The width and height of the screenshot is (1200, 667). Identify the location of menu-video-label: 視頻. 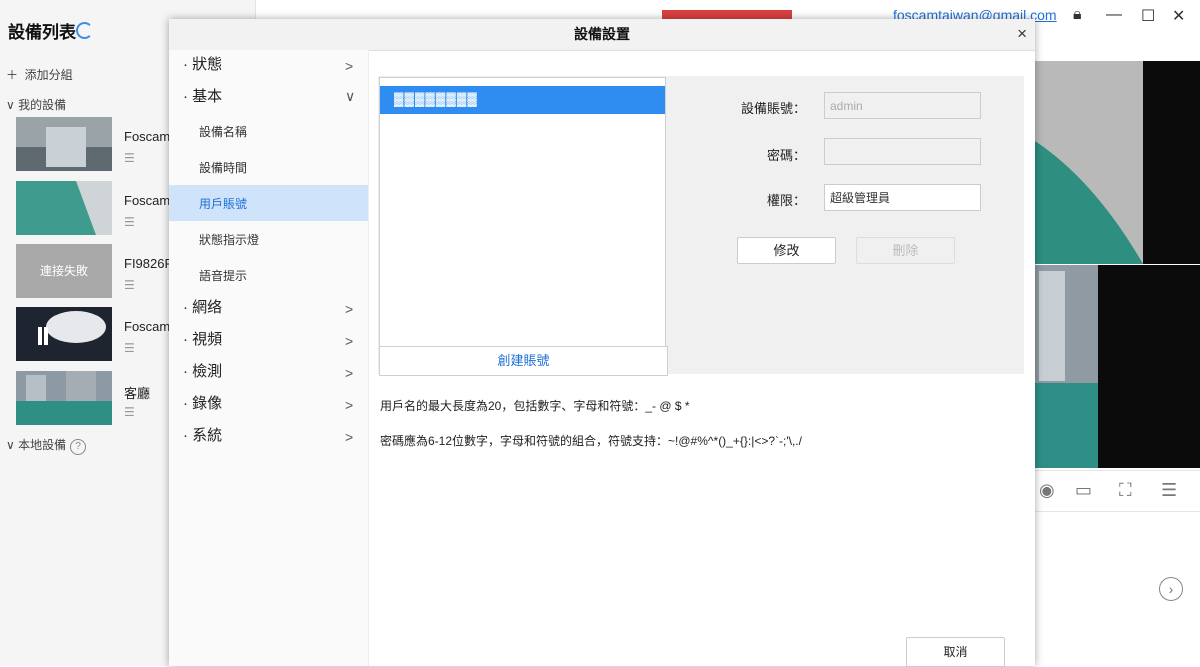
(207, 339).